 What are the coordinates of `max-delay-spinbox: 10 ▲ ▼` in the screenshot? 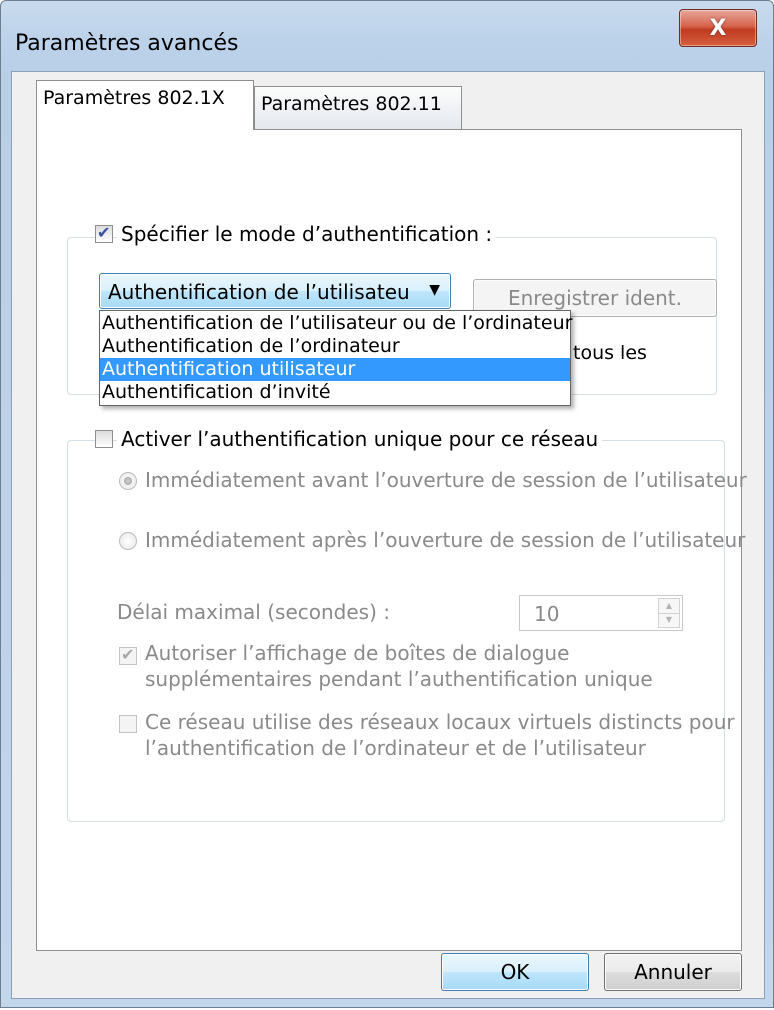 It's located at (601, 613).